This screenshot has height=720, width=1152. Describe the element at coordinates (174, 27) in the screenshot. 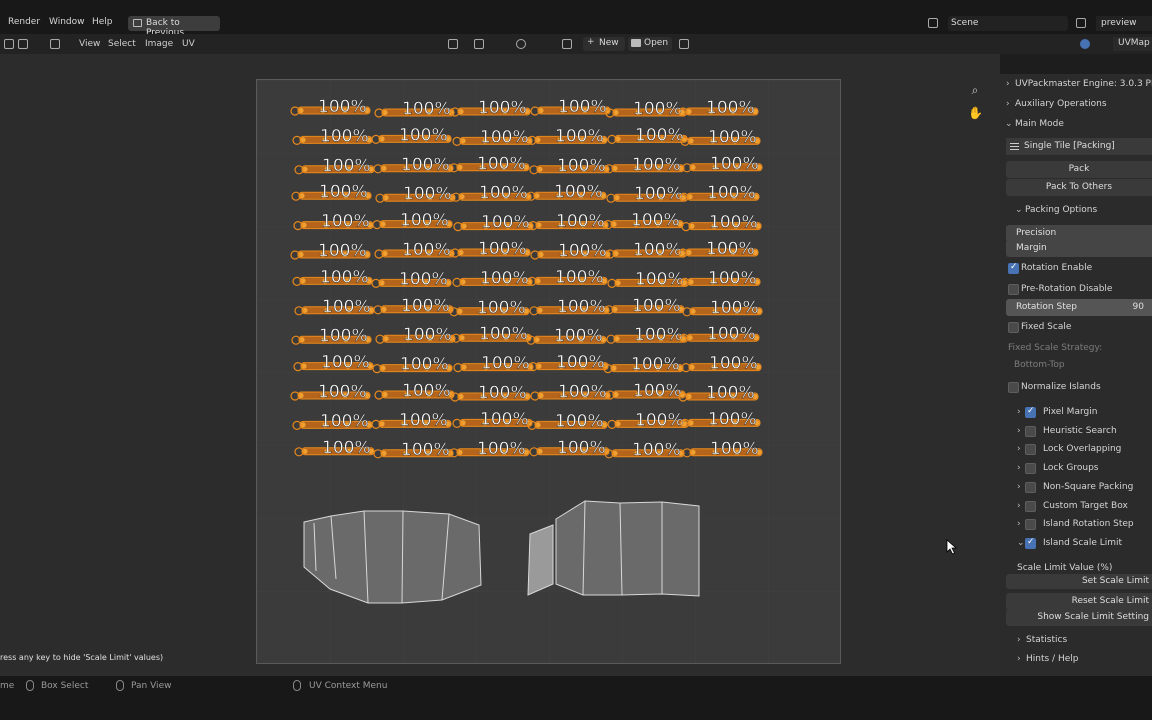

I see `back-to-previous-button: Back to Previous` at that location.